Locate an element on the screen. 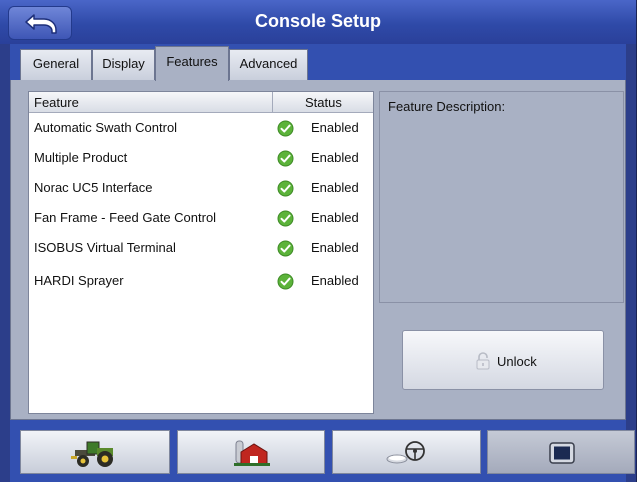 This screenshot has height=482, width=639. feature-name: ISOBUS Virtual Terminal is located at coordinates (105, 247).